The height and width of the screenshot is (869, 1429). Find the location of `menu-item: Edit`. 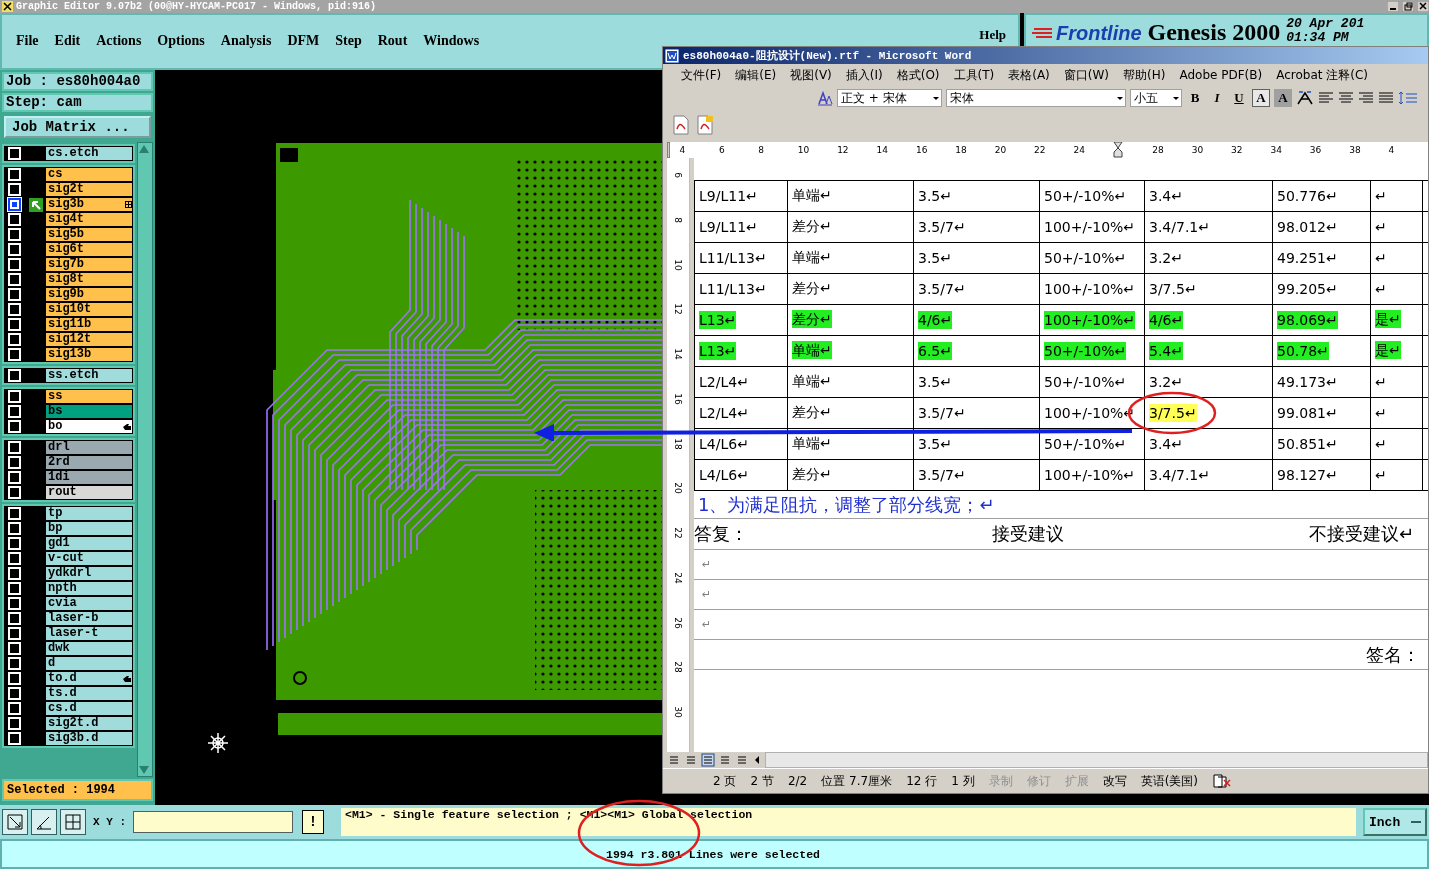

menu-item: Edit is located at coordinates (67, 41).